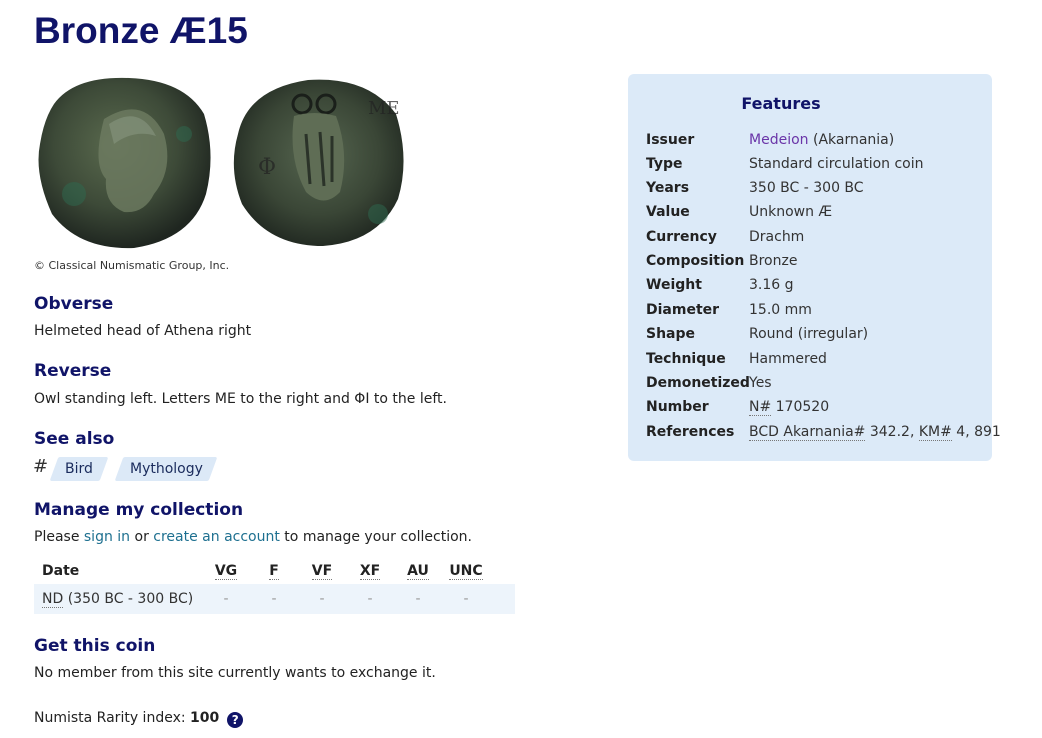  I want to click on sign-in-link: sign in, so click(107, 537).